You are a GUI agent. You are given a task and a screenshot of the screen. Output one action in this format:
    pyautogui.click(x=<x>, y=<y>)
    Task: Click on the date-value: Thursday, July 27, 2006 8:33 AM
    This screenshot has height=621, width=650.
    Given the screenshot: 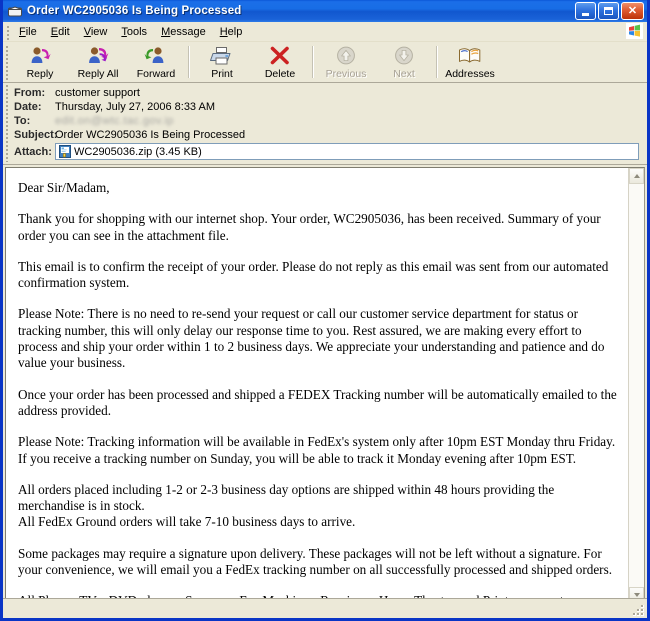 What is the action you would take?
    pyautogui.click(x=135, y=106)
    